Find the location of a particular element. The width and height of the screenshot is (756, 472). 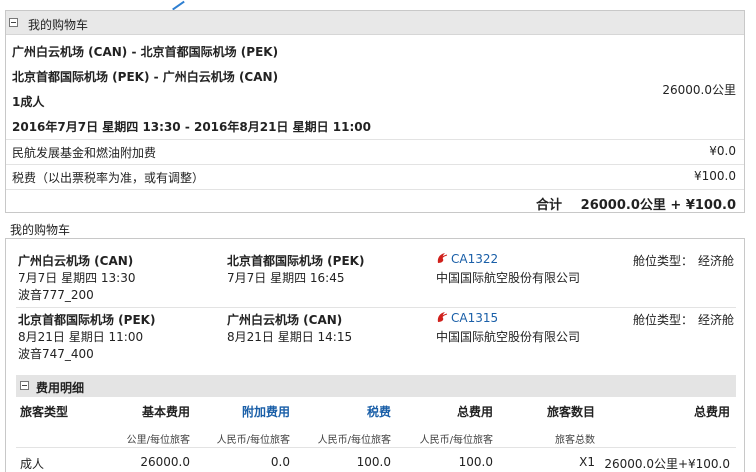

total-label: 合计 is located at coordinates (549, 205).